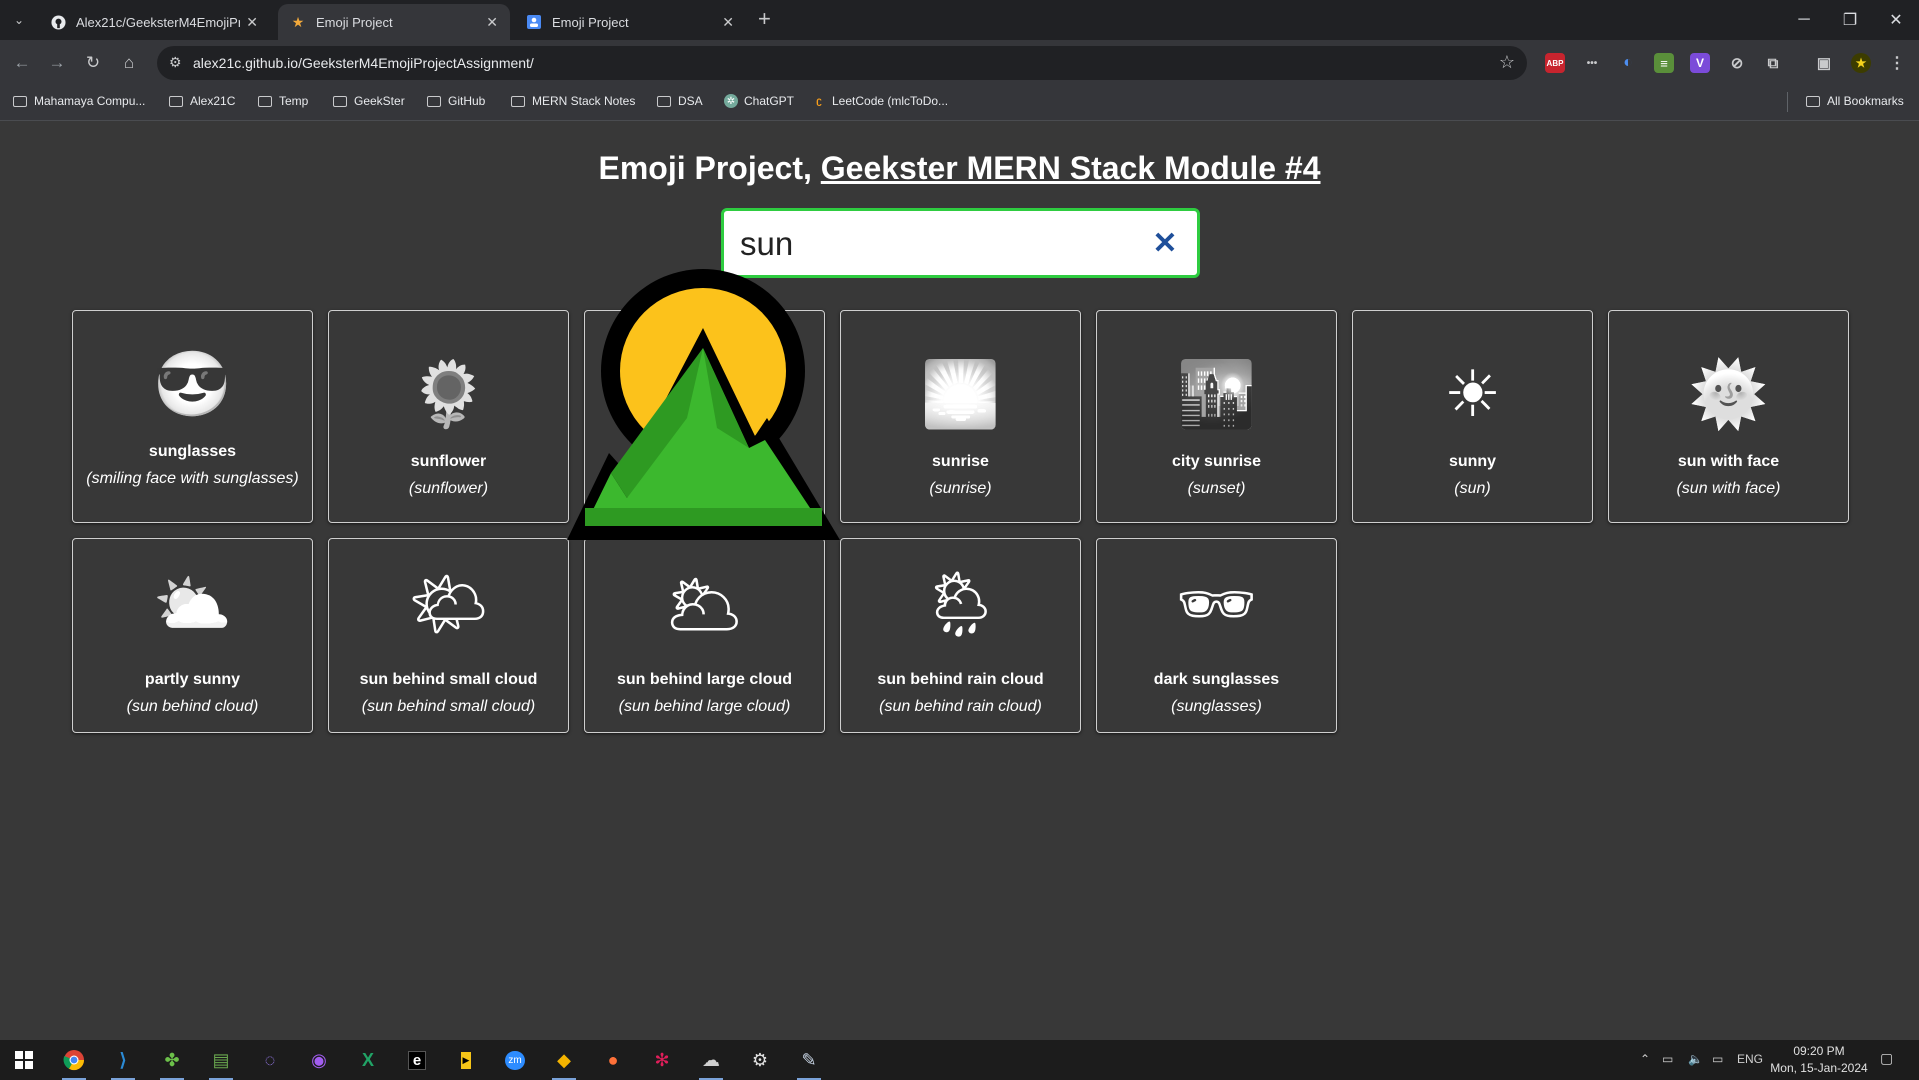  What do you see at coordinates (960, 706) in the screenshot?
I see `emoji-description: (sun behind rain cloud)` at bounding box center [960, 706].